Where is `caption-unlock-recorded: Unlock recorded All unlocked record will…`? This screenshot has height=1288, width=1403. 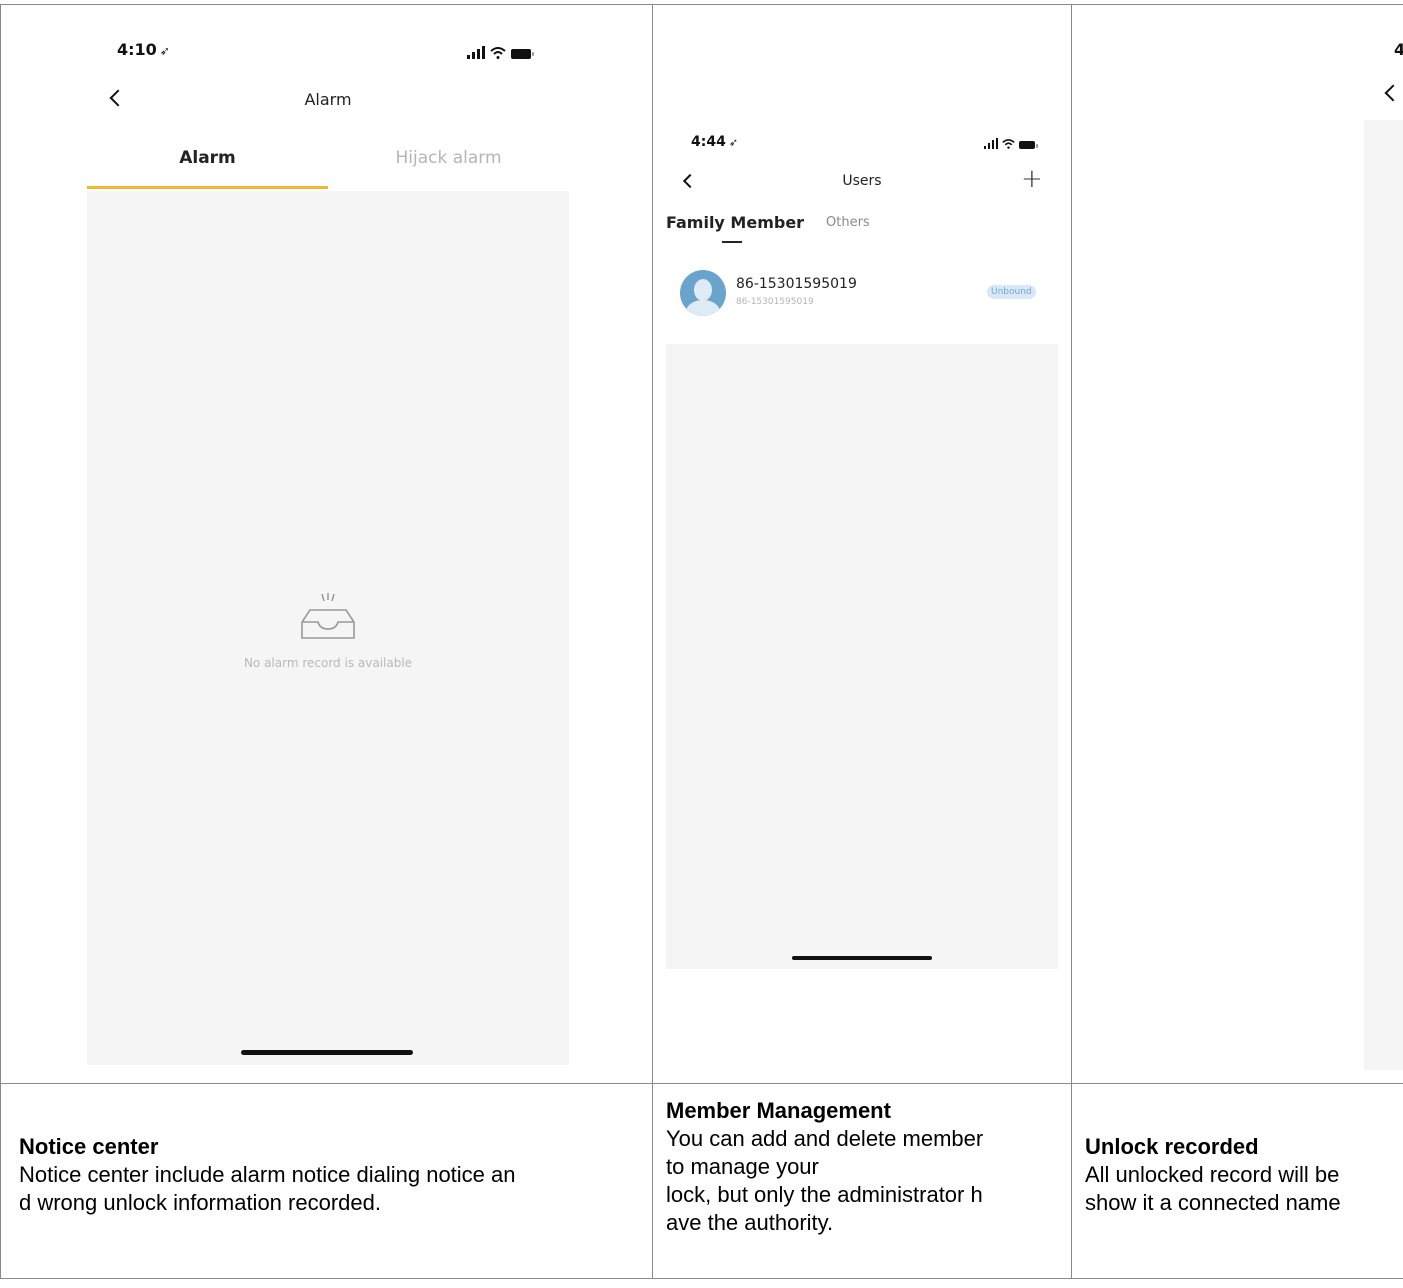
caption-unlock-recorded: Unlock recorded All unlocked record will… is located at coordinates (1244, 1175).